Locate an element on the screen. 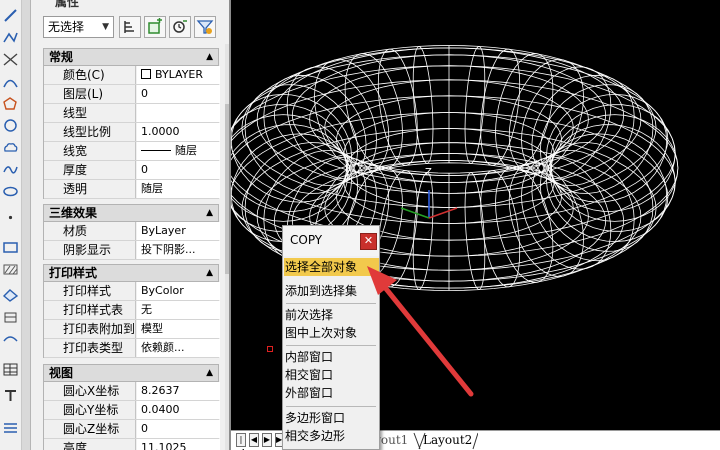 The width and height of the screenshot is (720, 450). property-value: 无 is located at coordinates (178, 310).